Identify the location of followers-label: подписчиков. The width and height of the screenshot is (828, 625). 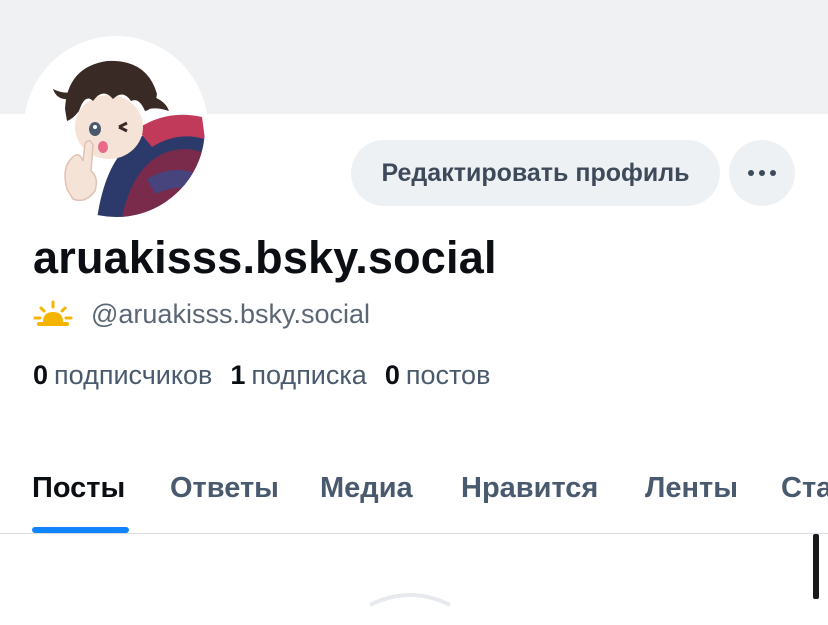
(133, 375).